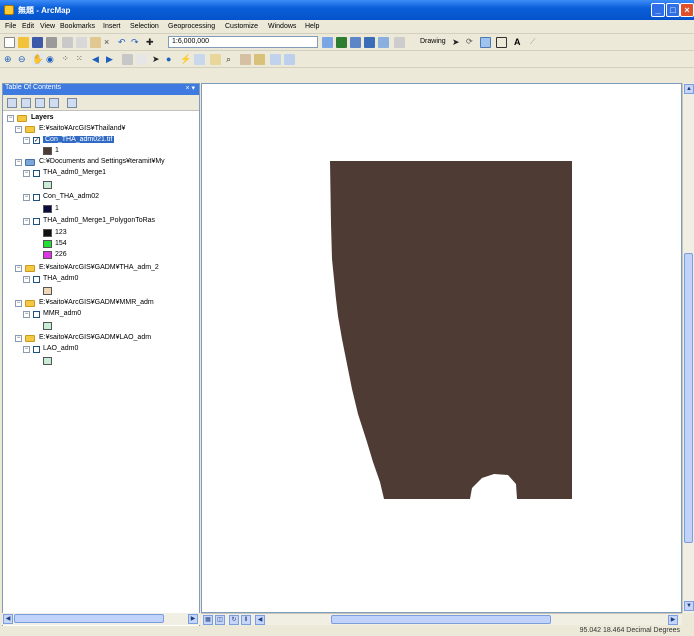  What do you see at coordinates (9, 42) in the screenshot?
I see `new-document-icon` at bounding box center [9, 42].